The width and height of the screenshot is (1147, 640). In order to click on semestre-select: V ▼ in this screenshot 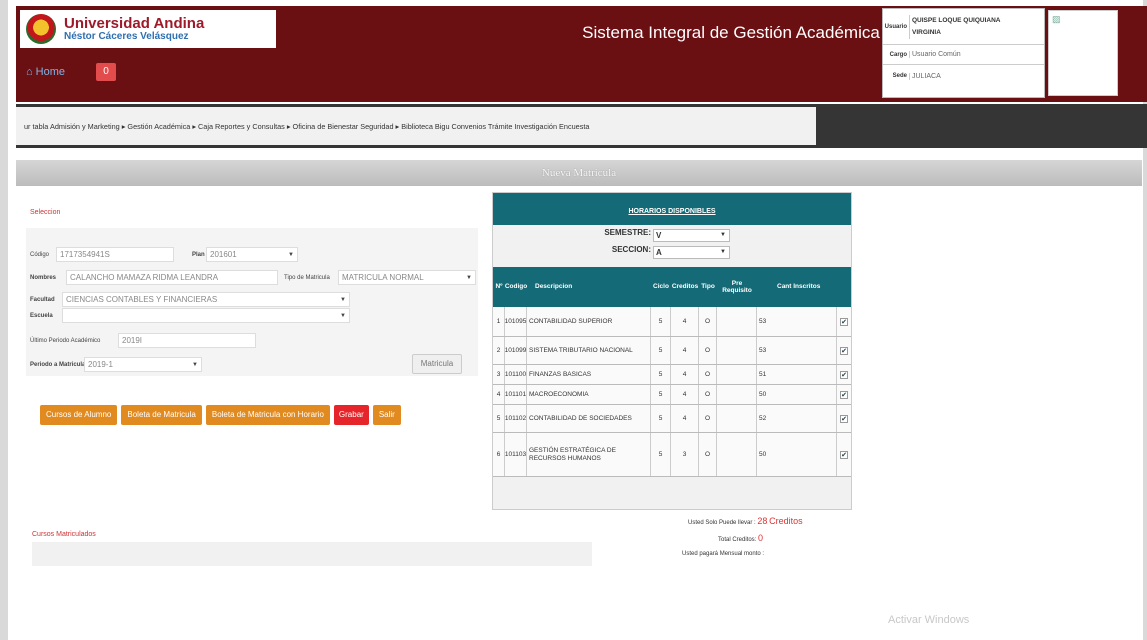, I will do `click(691, 235)`.